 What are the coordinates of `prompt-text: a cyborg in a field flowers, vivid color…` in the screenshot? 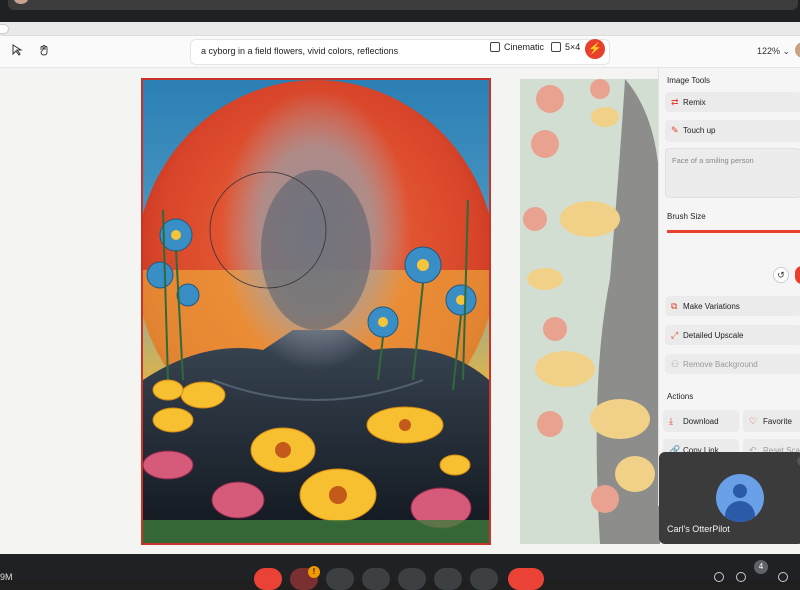 It's located at (300, 51).